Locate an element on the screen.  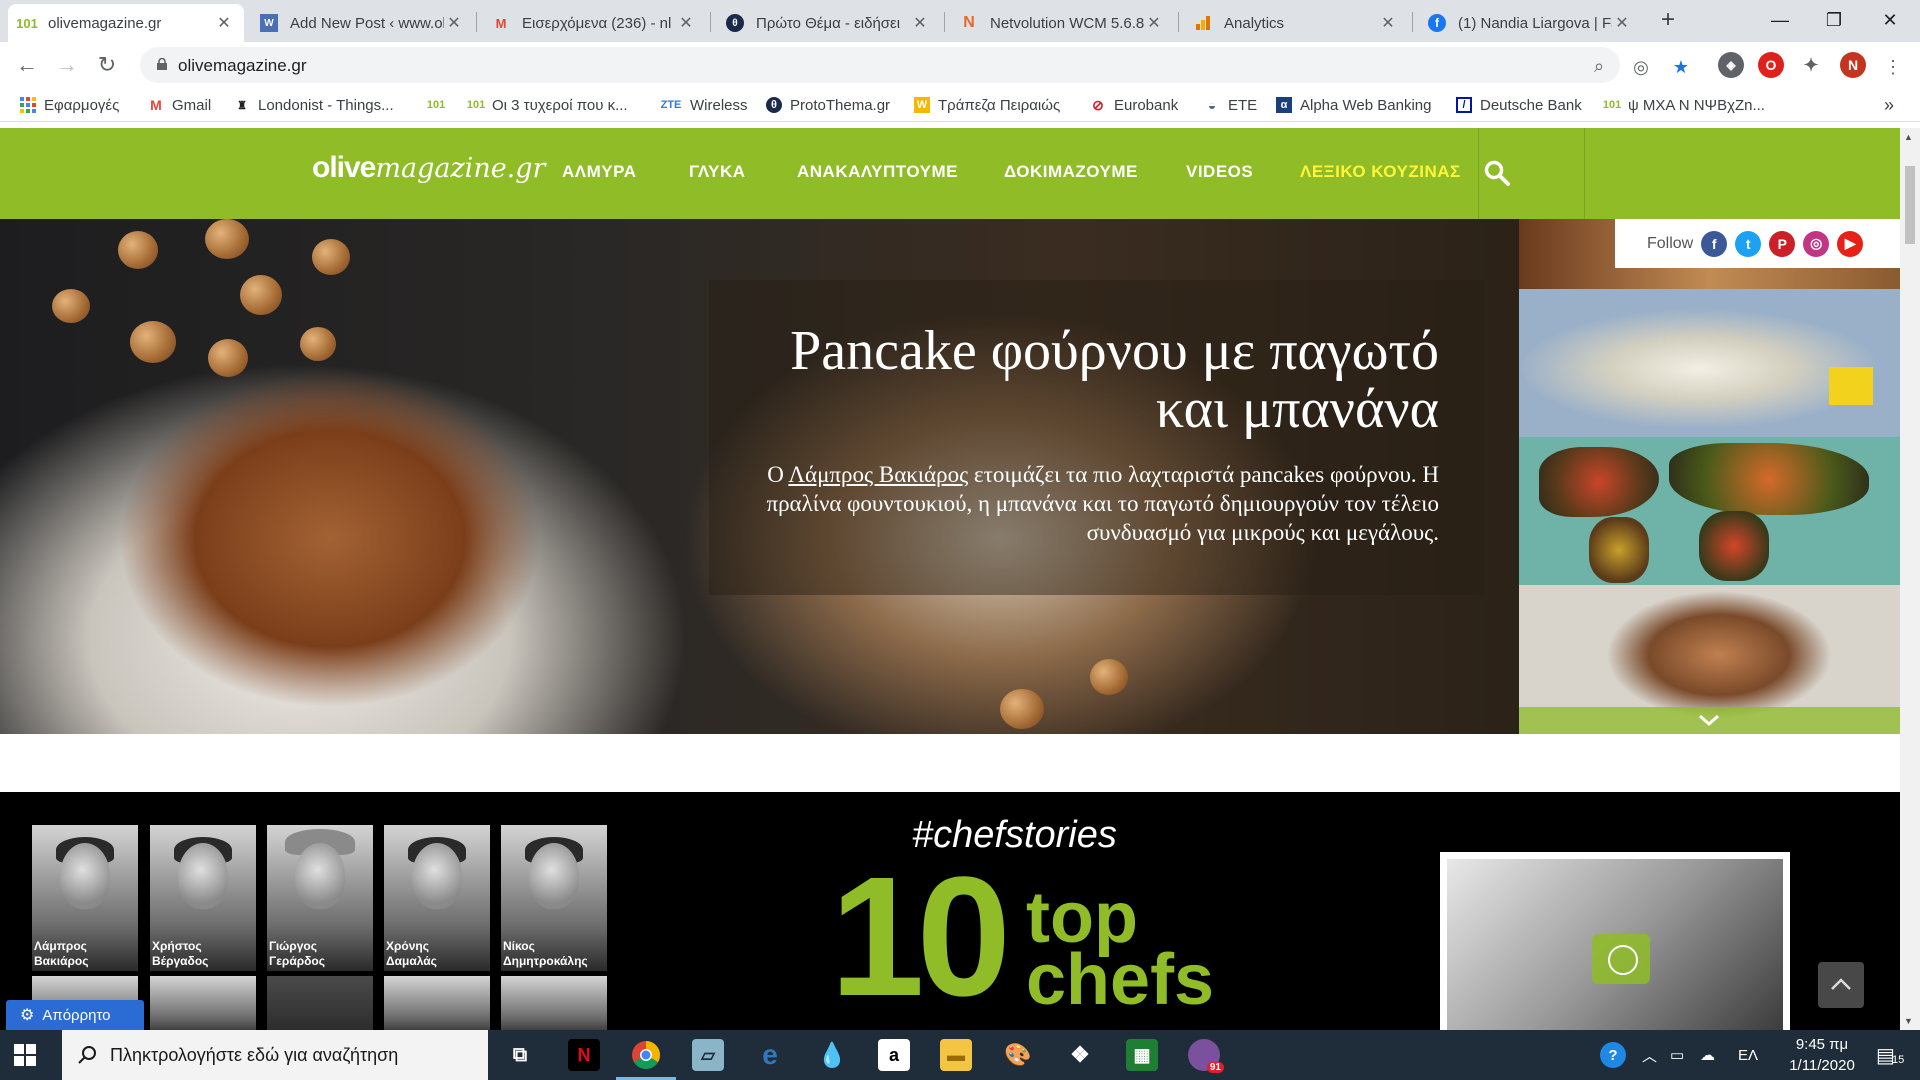
nav-almyra: ΑΛΜΥΡΑ is located at coordinates (599, 172).